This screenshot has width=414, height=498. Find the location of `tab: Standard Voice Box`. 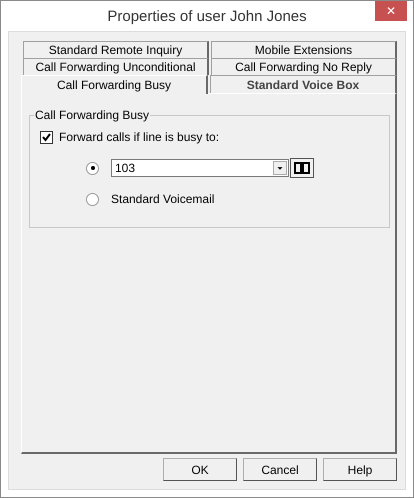

tab: Standard Voice Box is located at coordinates (303, 84).